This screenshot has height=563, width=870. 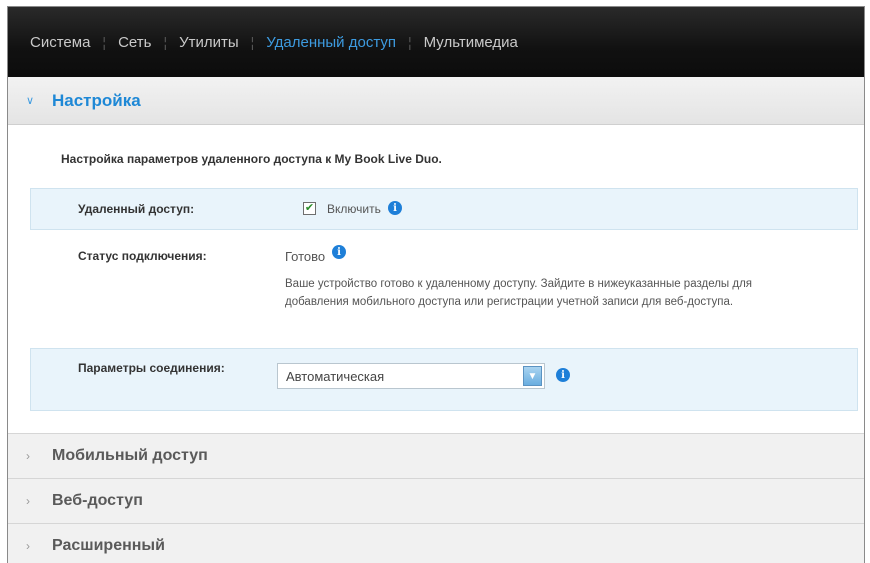 What do you see at coordinates (436, 501) in the screenshot?
I see `section-header-web-access: › Веб-доступ` at bounding box center [436, 501].